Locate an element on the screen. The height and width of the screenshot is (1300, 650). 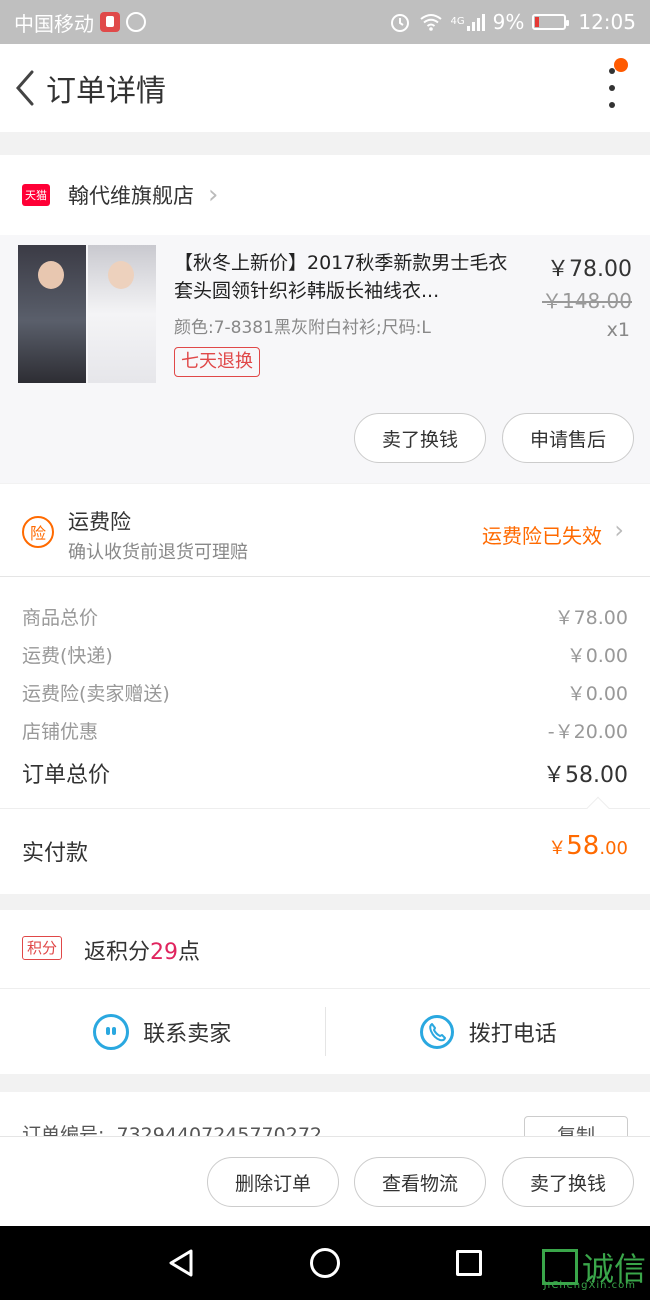
points-prefix: 返积分 is located at coordinates (117, 952).